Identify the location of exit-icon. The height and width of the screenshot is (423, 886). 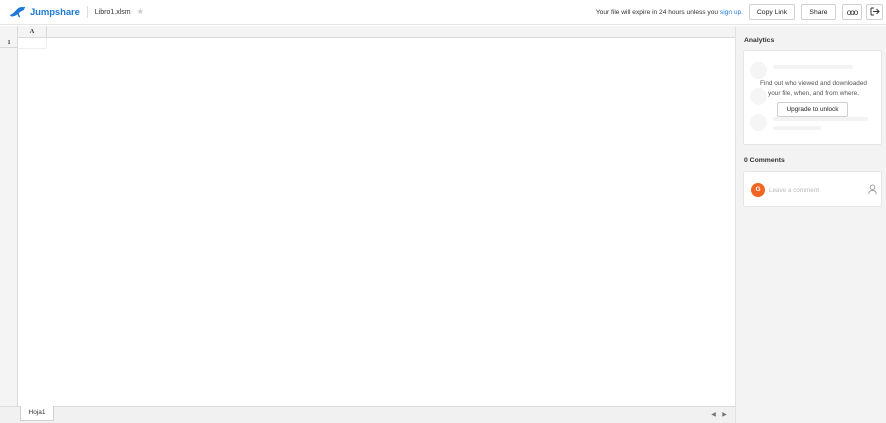
(875, 12).